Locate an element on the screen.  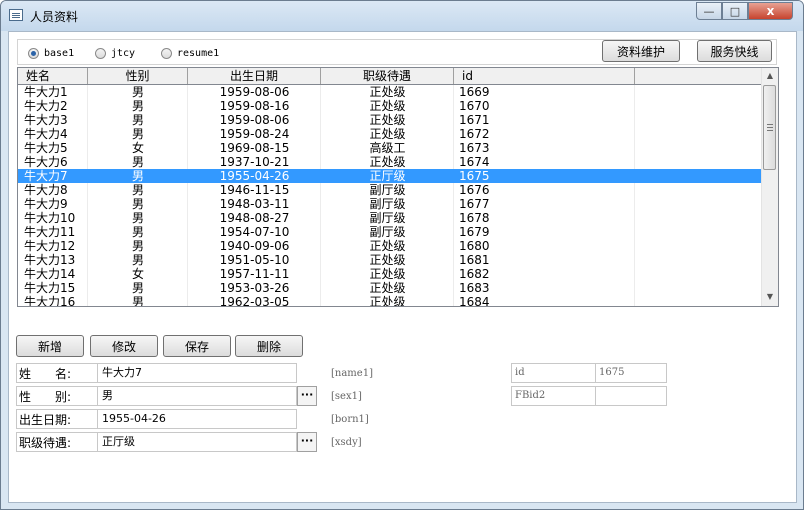
table-row: 牛大力16 男 1962-03-05 正处级 1684 is located at coordinates (389, 301).